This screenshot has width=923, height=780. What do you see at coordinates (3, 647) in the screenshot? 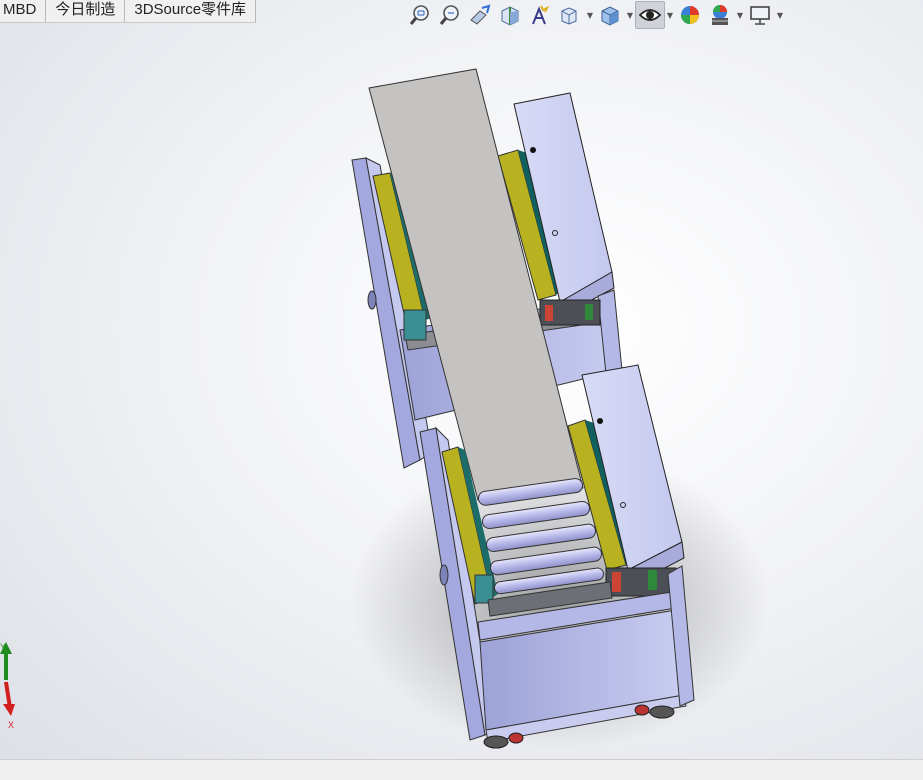
I see `triad-y-label: Y` at bounding box center [3, 647].